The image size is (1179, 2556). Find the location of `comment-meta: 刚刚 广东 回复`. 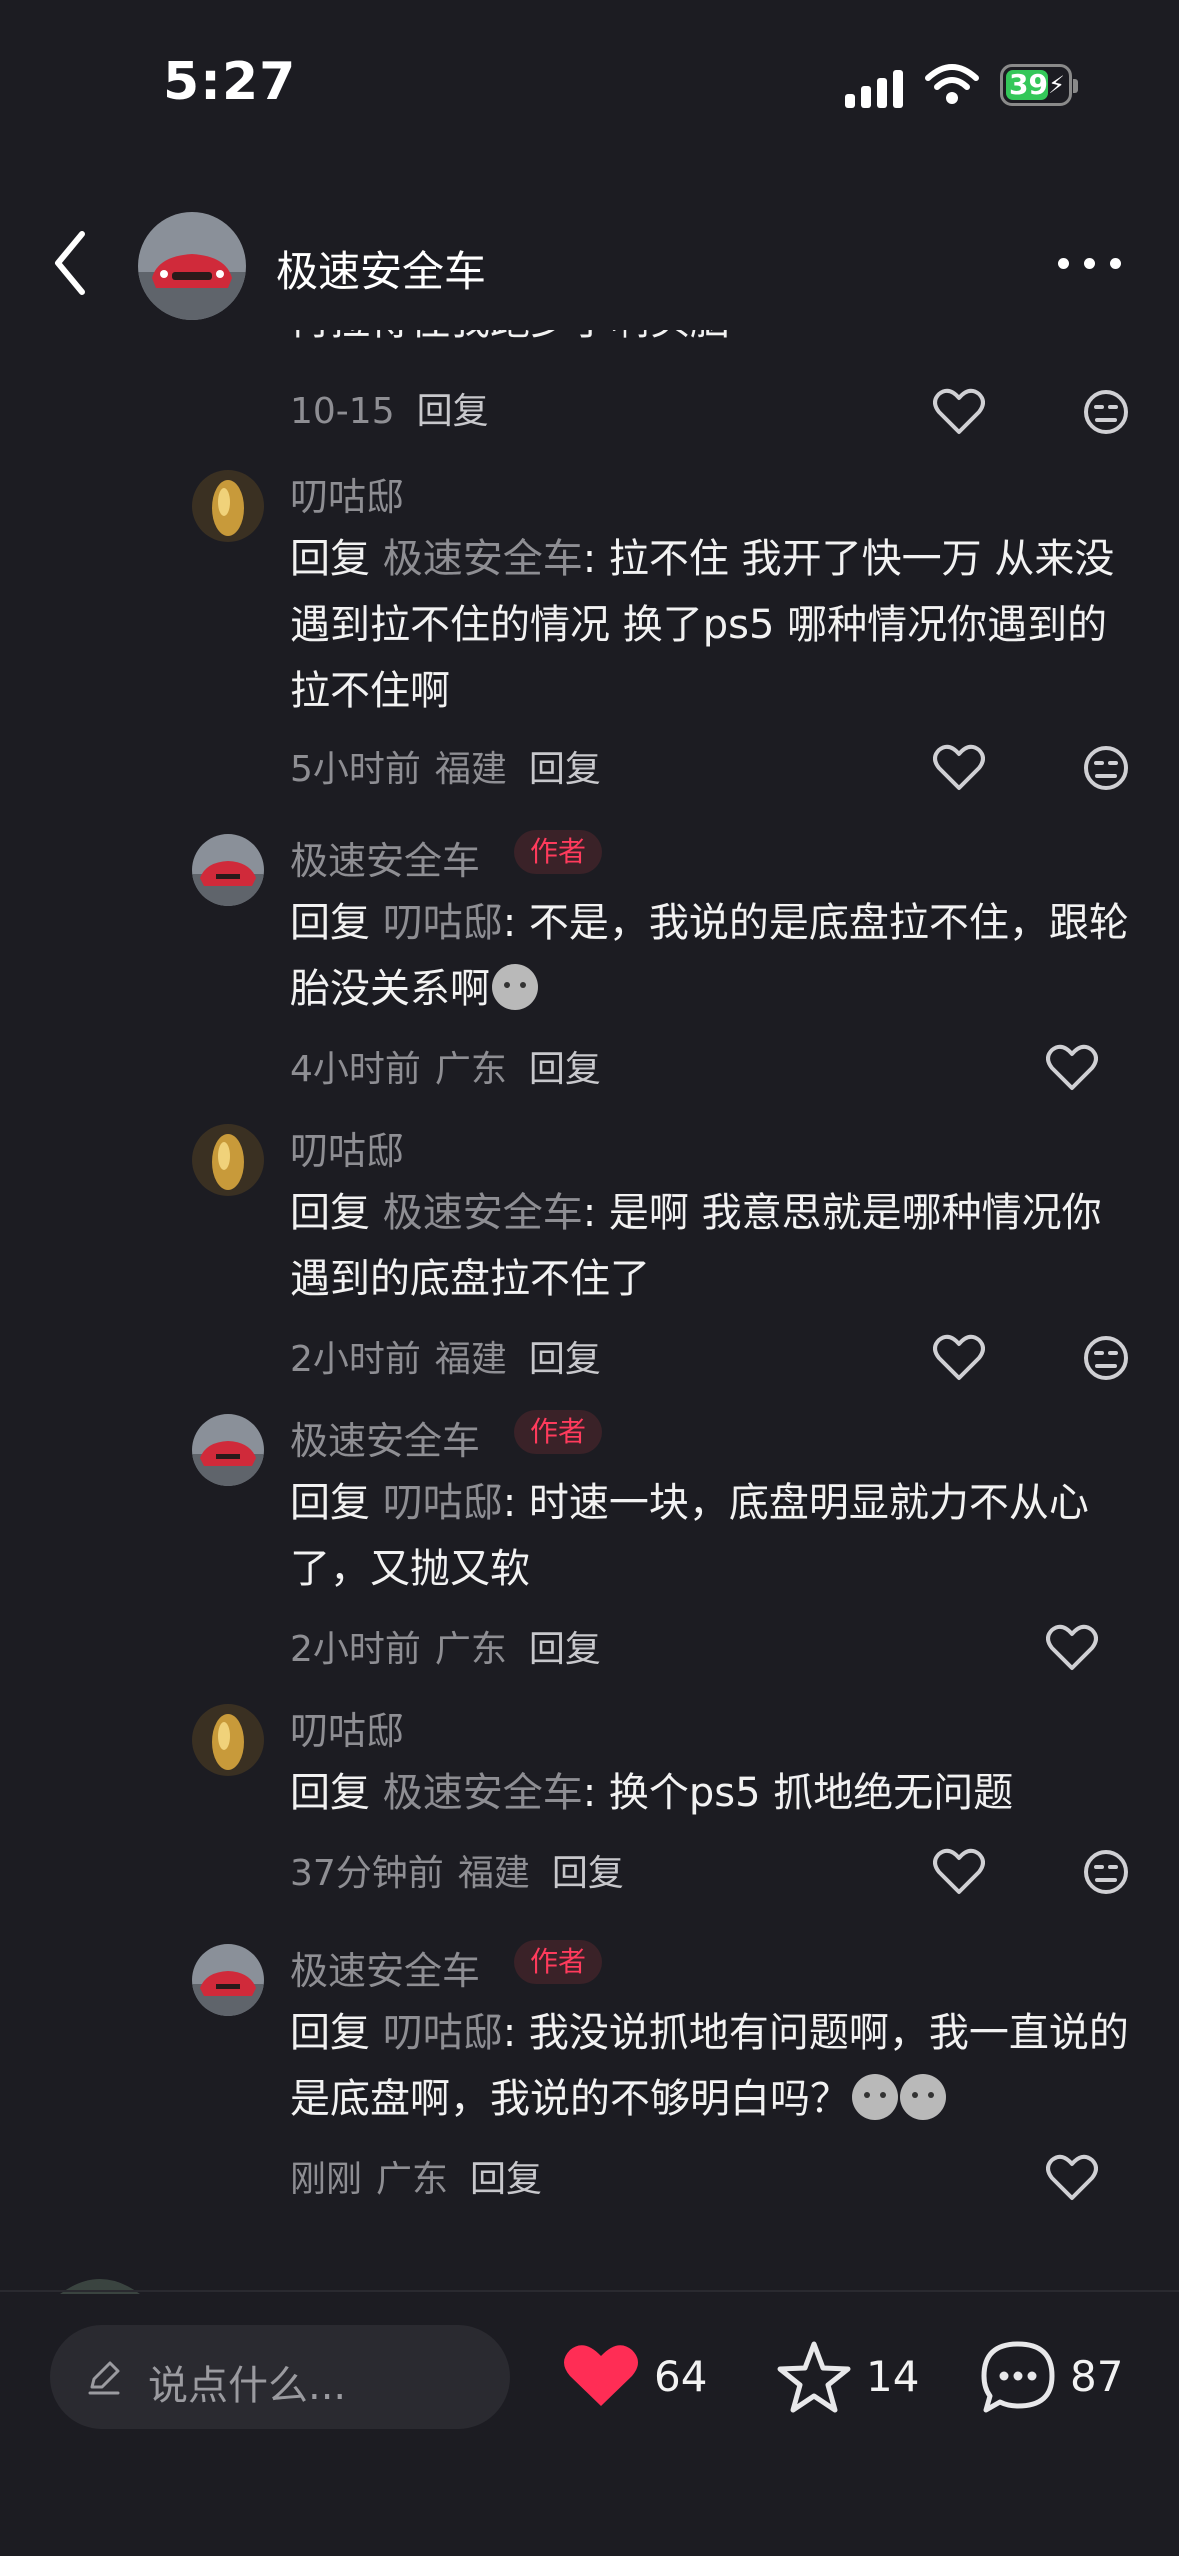

comment-meta: 刚刚 广东 回复 is located at coordinates (416, 2176).